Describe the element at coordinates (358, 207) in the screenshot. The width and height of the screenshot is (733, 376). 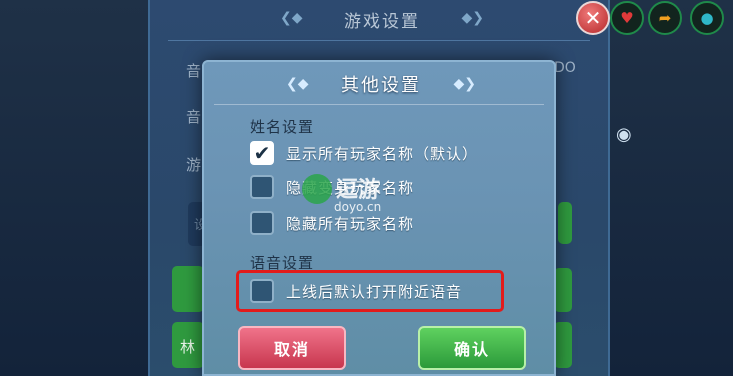
I see `watermark-url: doyo.cn` at that location.